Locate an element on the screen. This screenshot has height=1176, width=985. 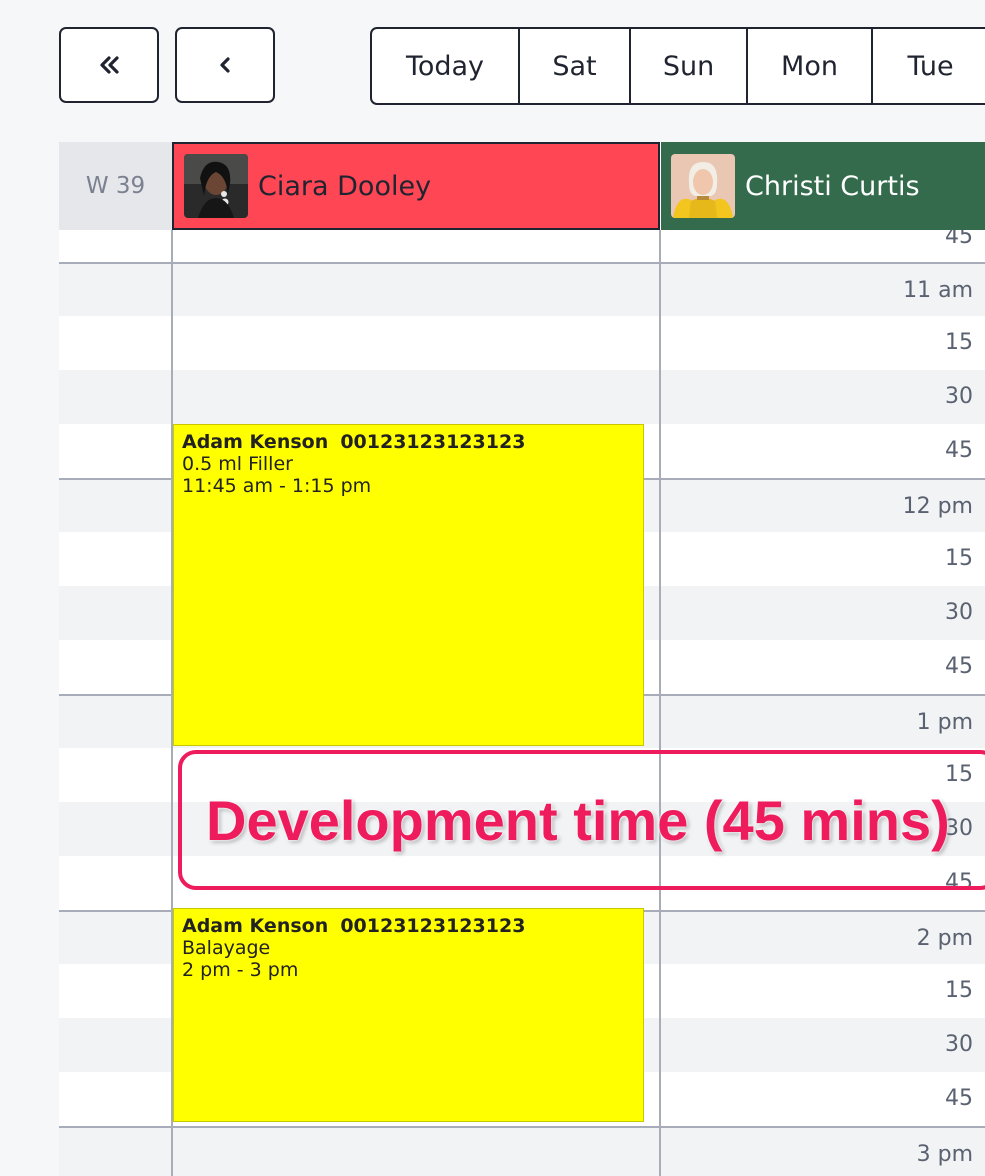
first-page-button is located at coordinates (109, 65).